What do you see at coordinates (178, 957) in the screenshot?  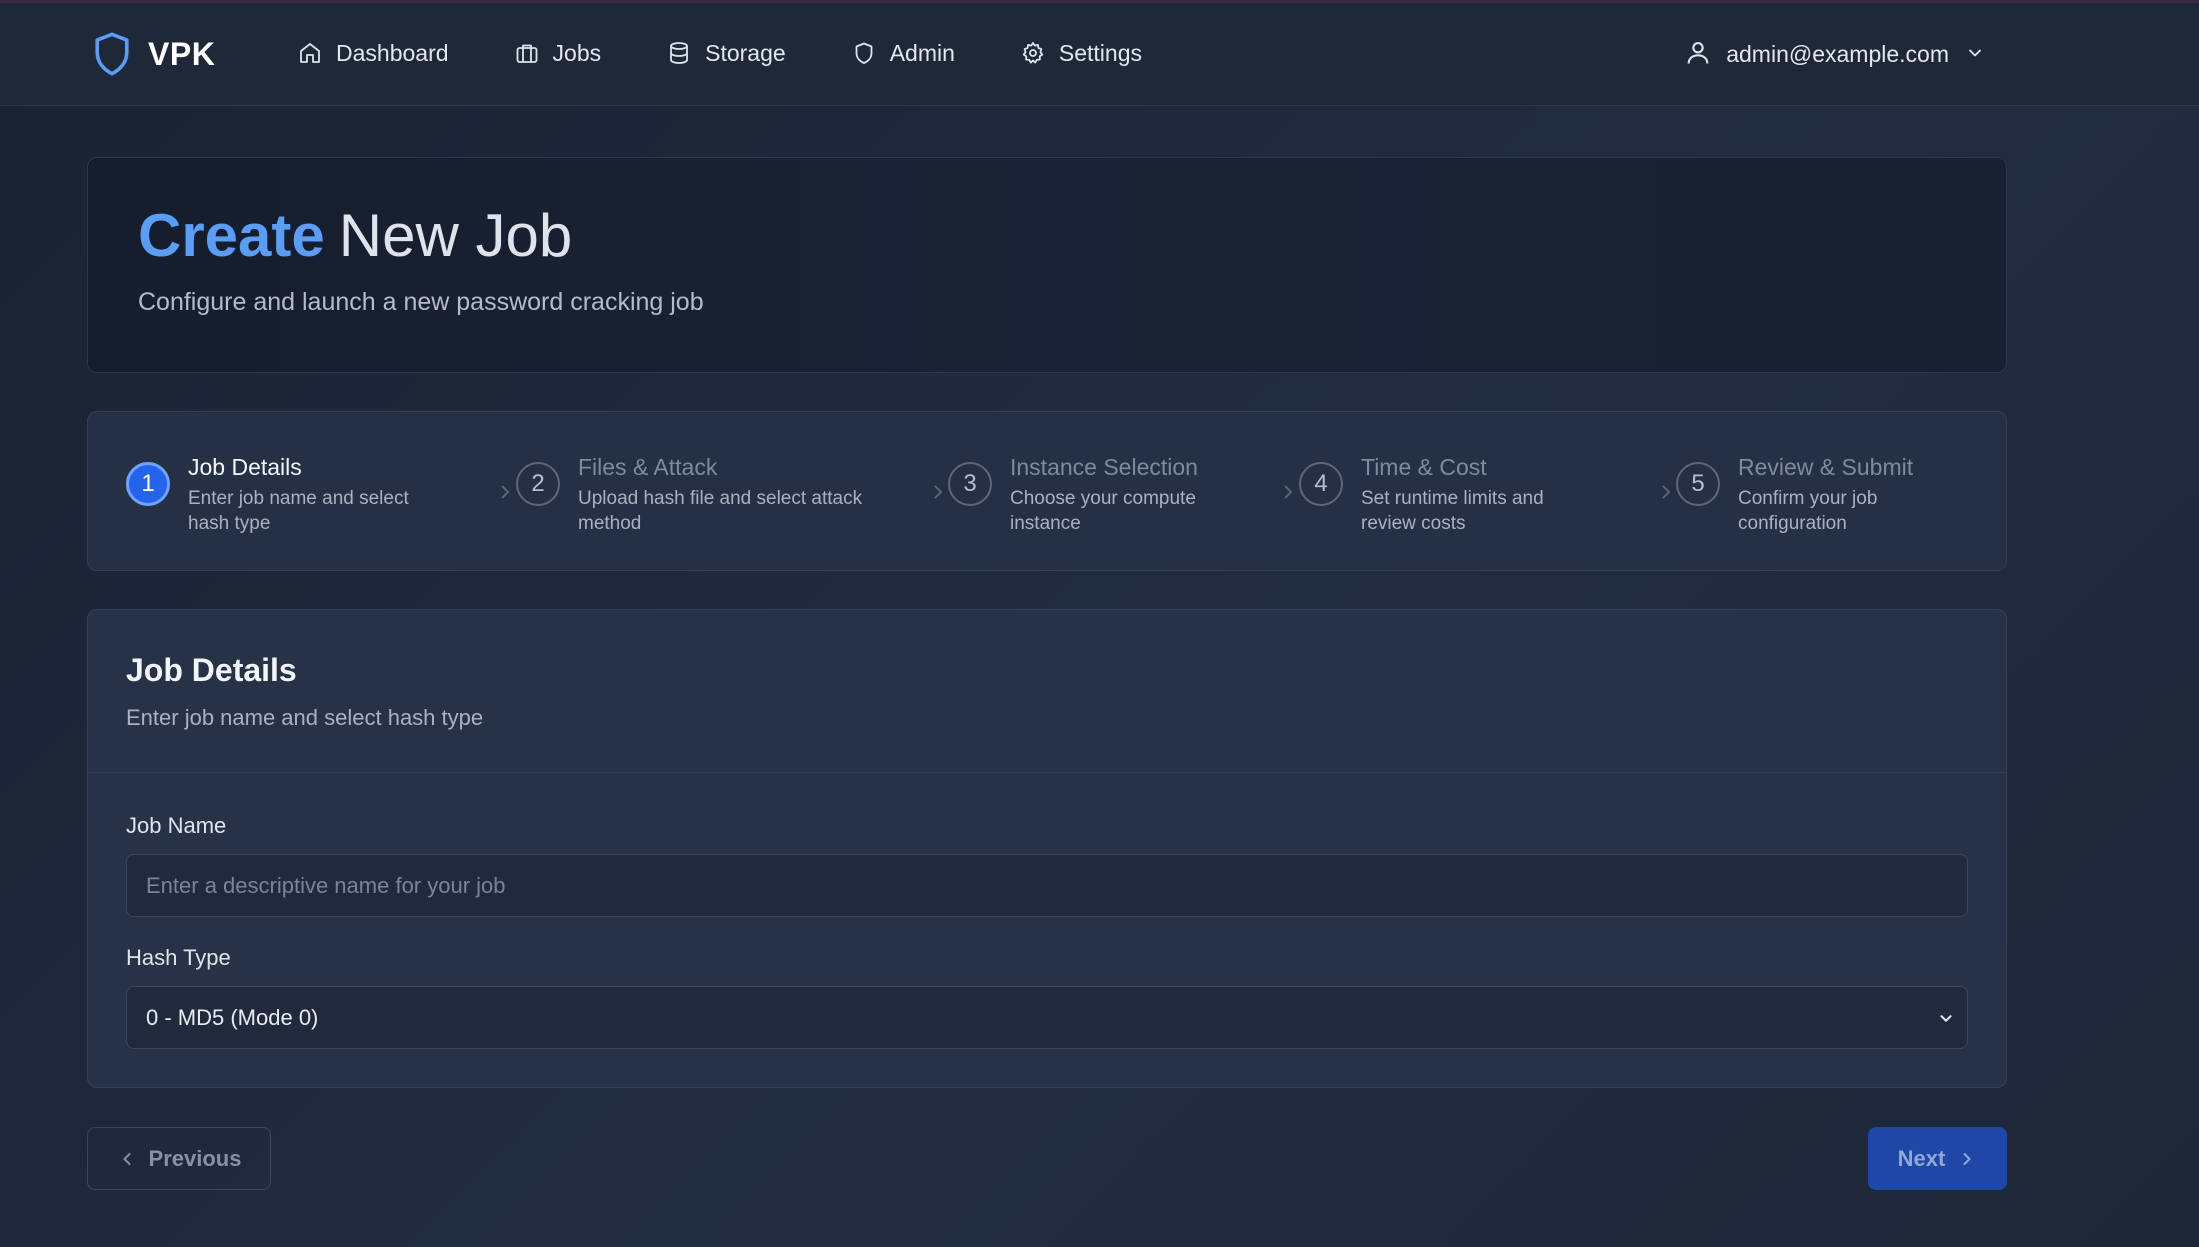 I see `hash-type-label: Hash Type` at bounding box center [178, 957].